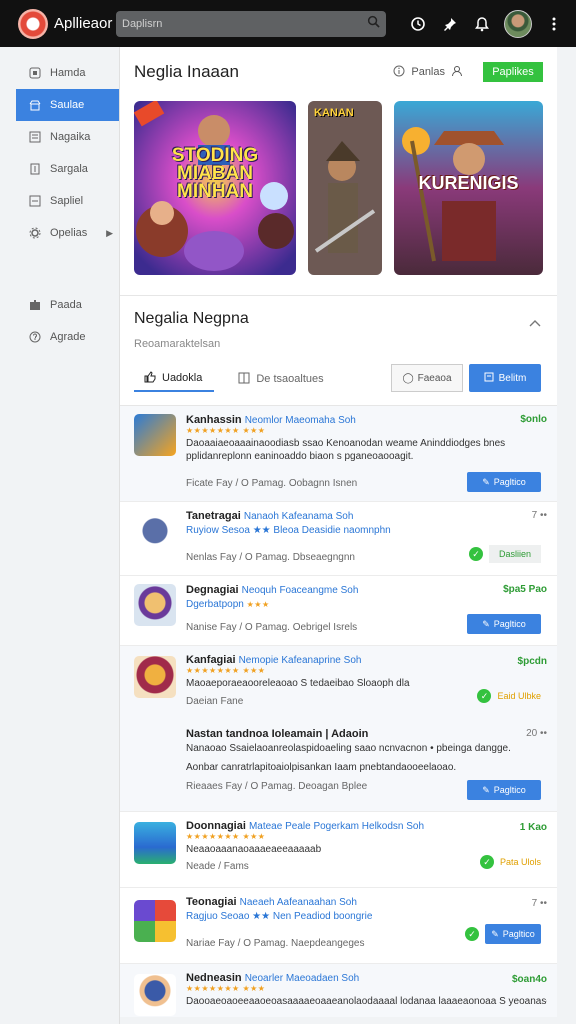 The width and height of the screenshot is (576, 1024). Describe the element at coordinates (486, 481) in the screenshot. I see `pencil-icon: ✎` at that location.